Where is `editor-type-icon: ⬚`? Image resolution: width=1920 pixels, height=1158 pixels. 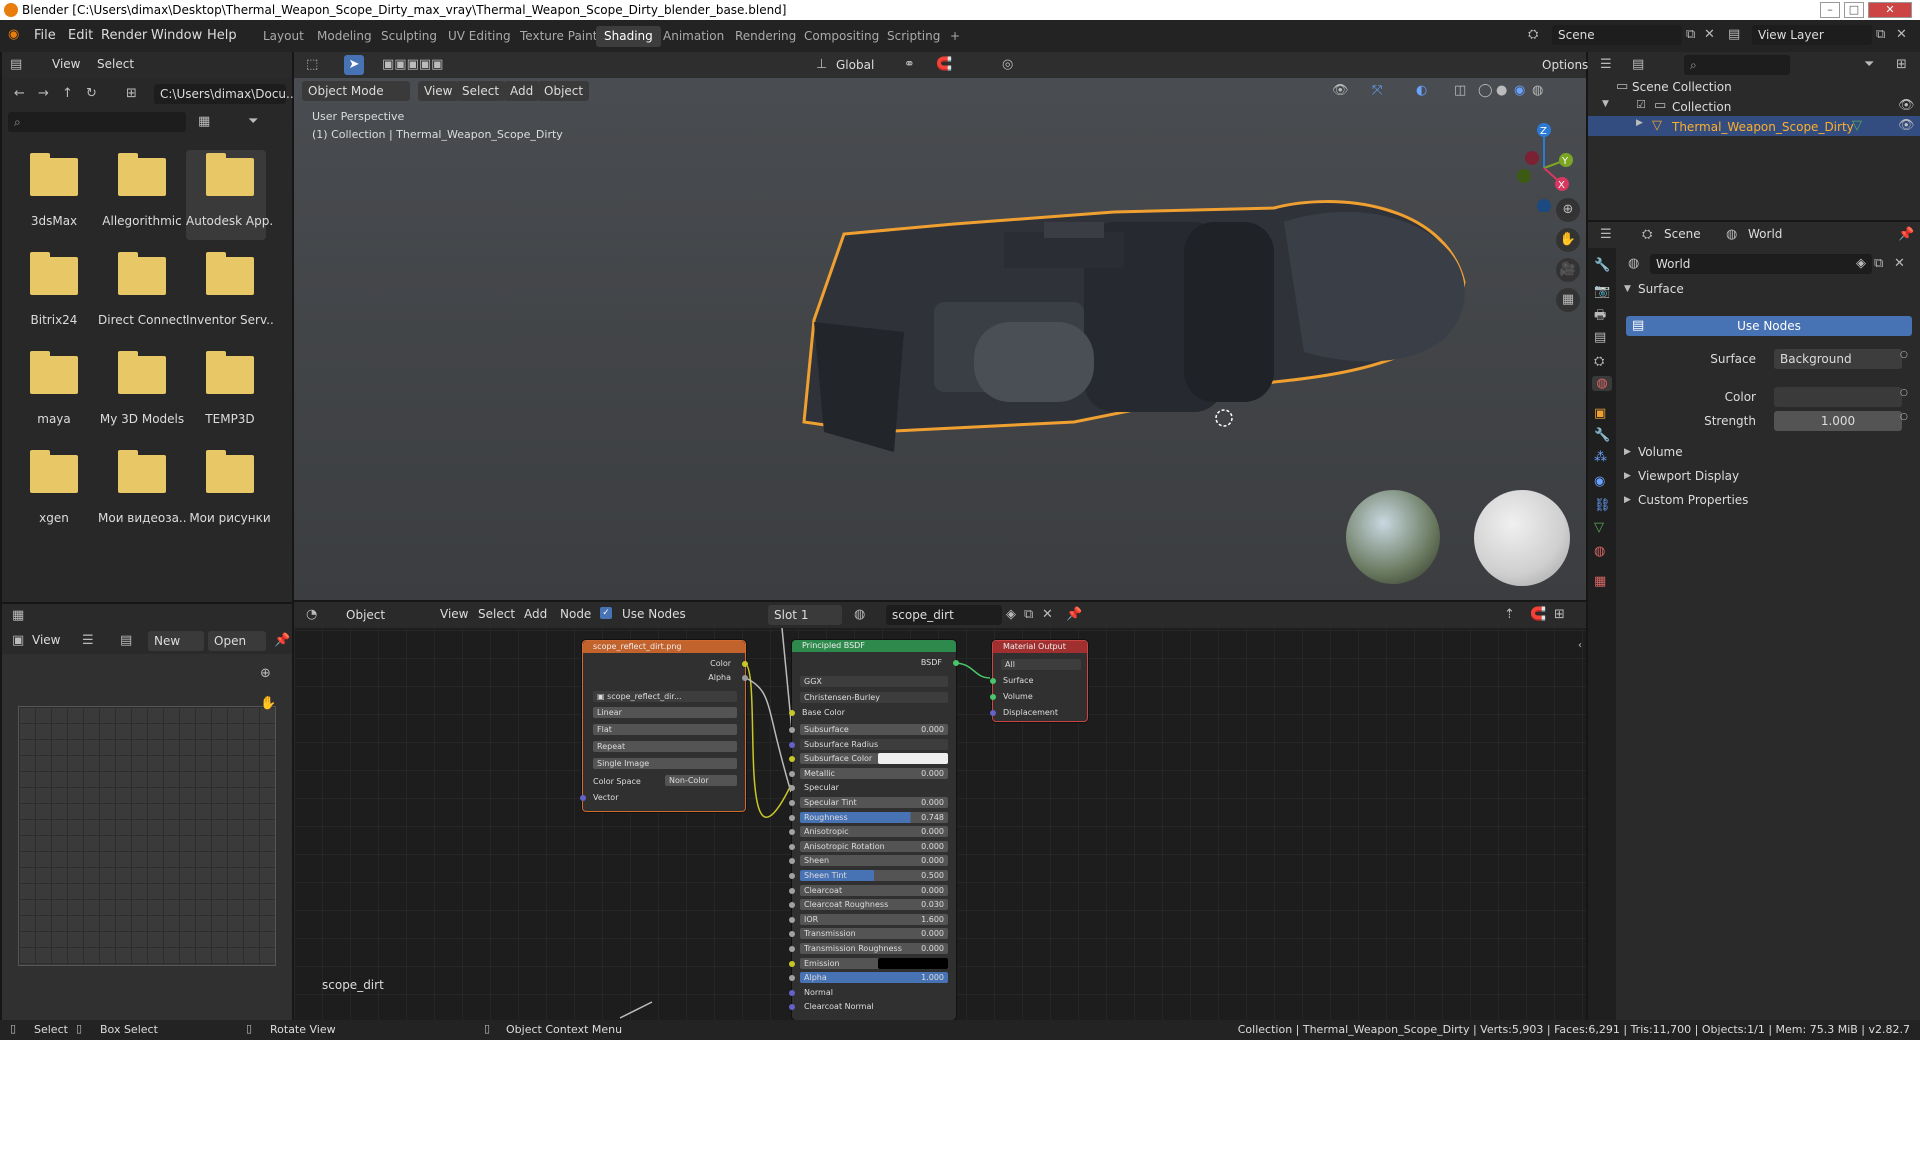
editor-type-icon: ⬚ is located at coordinates (312, 64).